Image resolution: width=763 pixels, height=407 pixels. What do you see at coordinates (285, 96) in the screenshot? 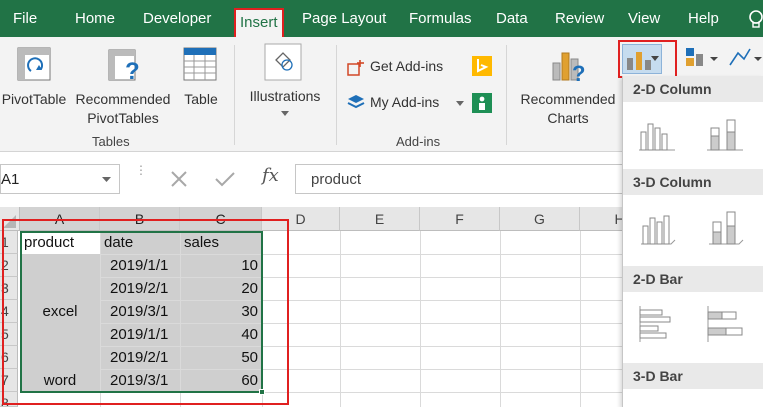
I see `illustrations-label: Illustrations` at bounding box center [285, 96].